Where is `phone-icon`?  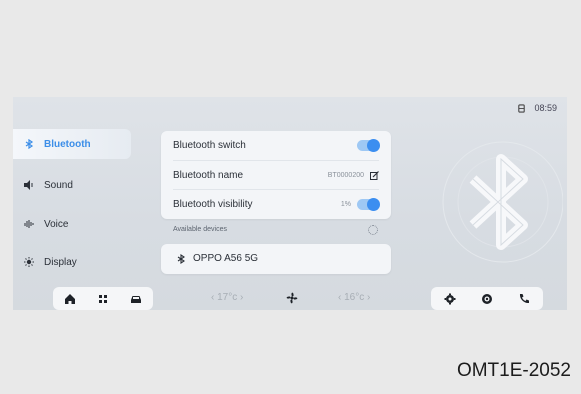
phone-icon is located at coordinates (524, 299).